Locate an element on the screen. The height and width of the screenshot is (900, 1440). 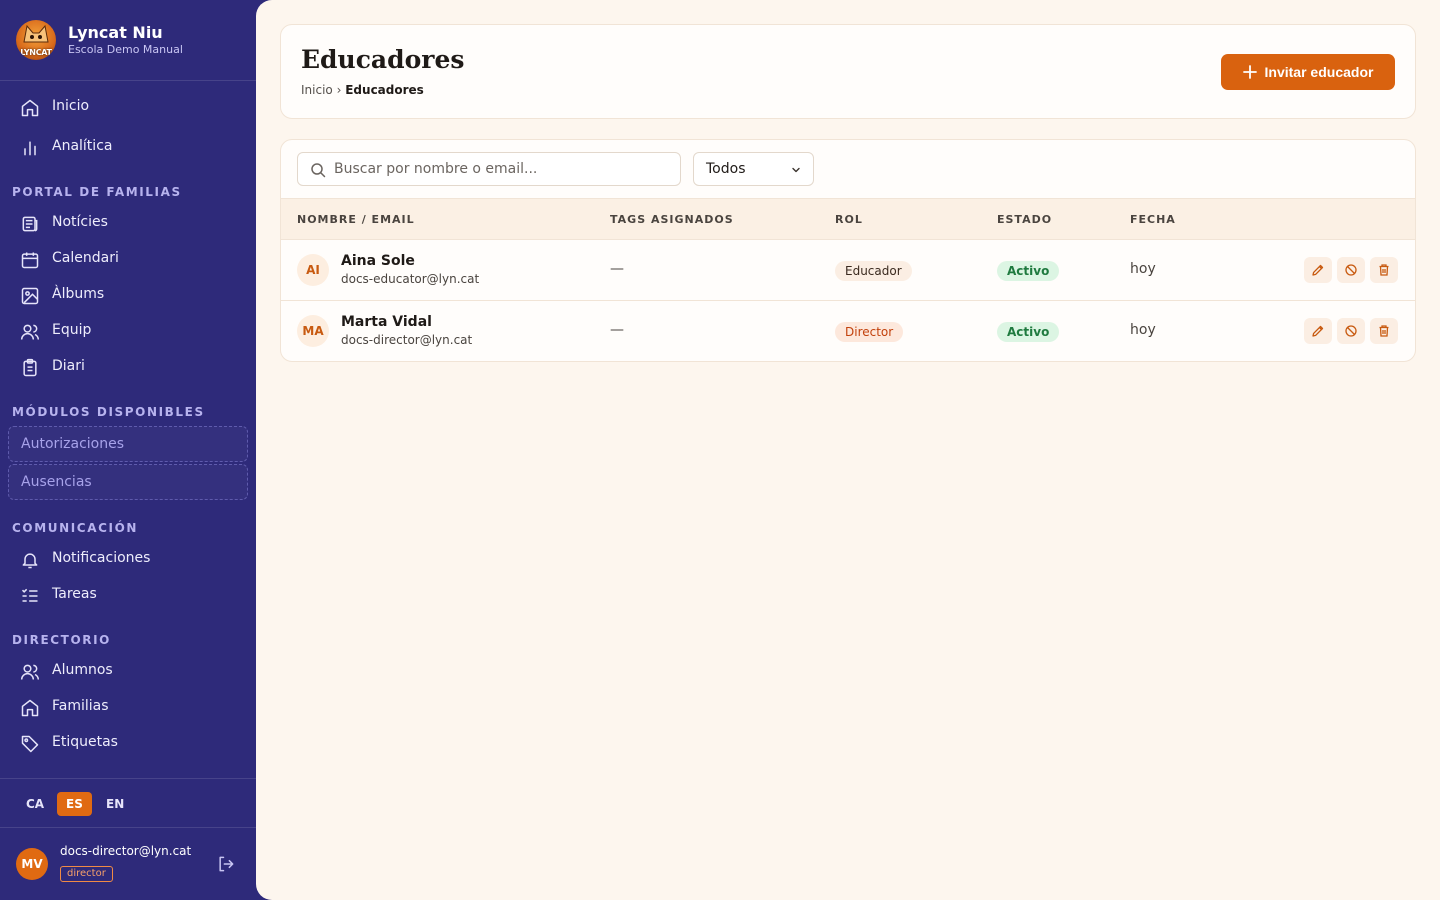
calendar-icon is located at coordinates (30, 260).